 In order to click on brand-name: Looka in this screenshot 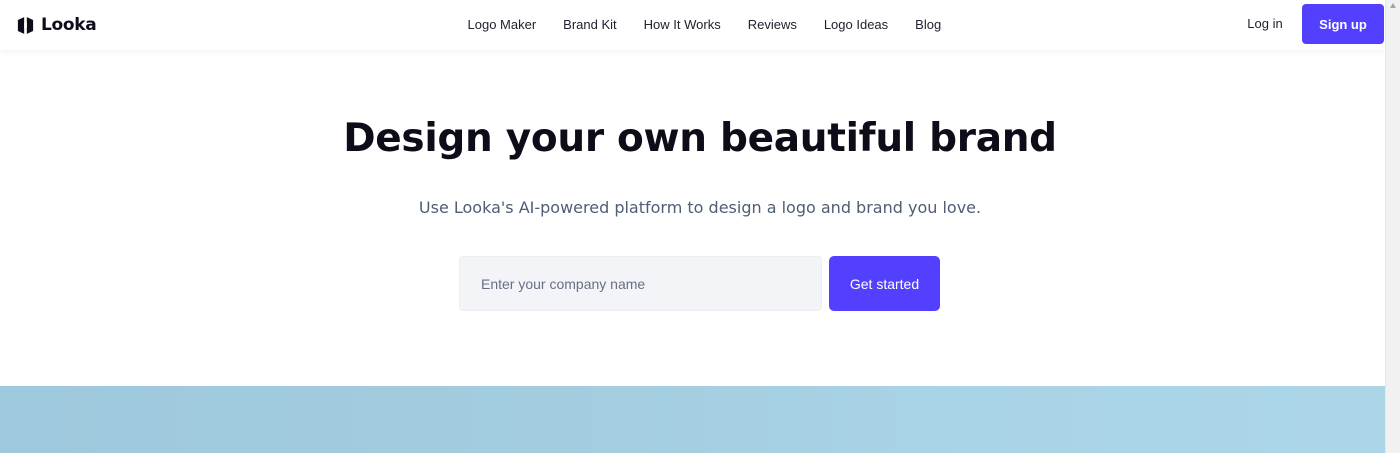, I will do `click(69, 25)`.